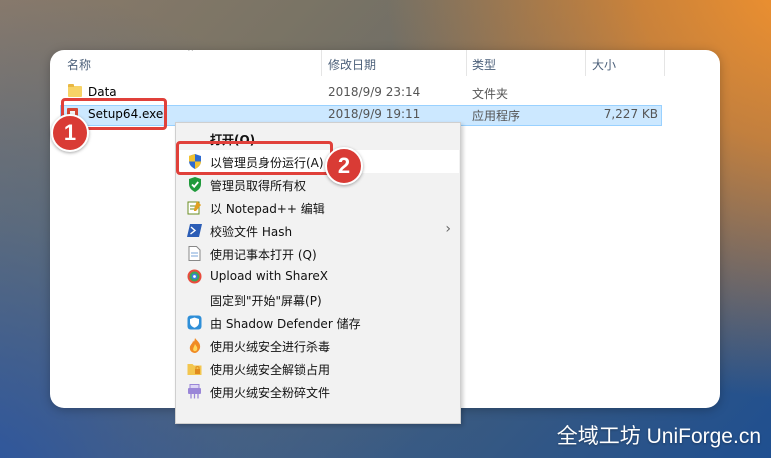 The height and width of the screenshot is (458, 771). Describe the element at coordinates (266, 301) in the screenshot. I see `menu-item-label: 固定到"开始"屏幕(P)` at that location.